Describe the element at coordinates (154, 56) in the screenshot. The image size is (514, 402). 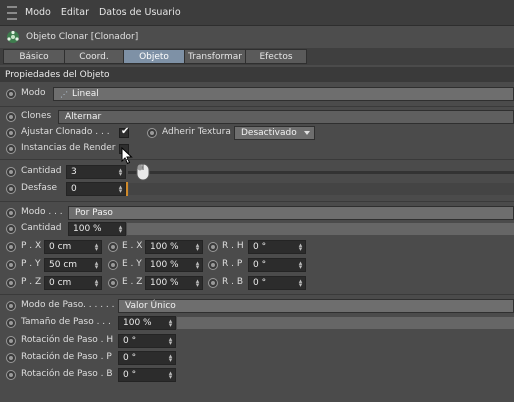
I see `tab-objeto: Objeto` at that location.